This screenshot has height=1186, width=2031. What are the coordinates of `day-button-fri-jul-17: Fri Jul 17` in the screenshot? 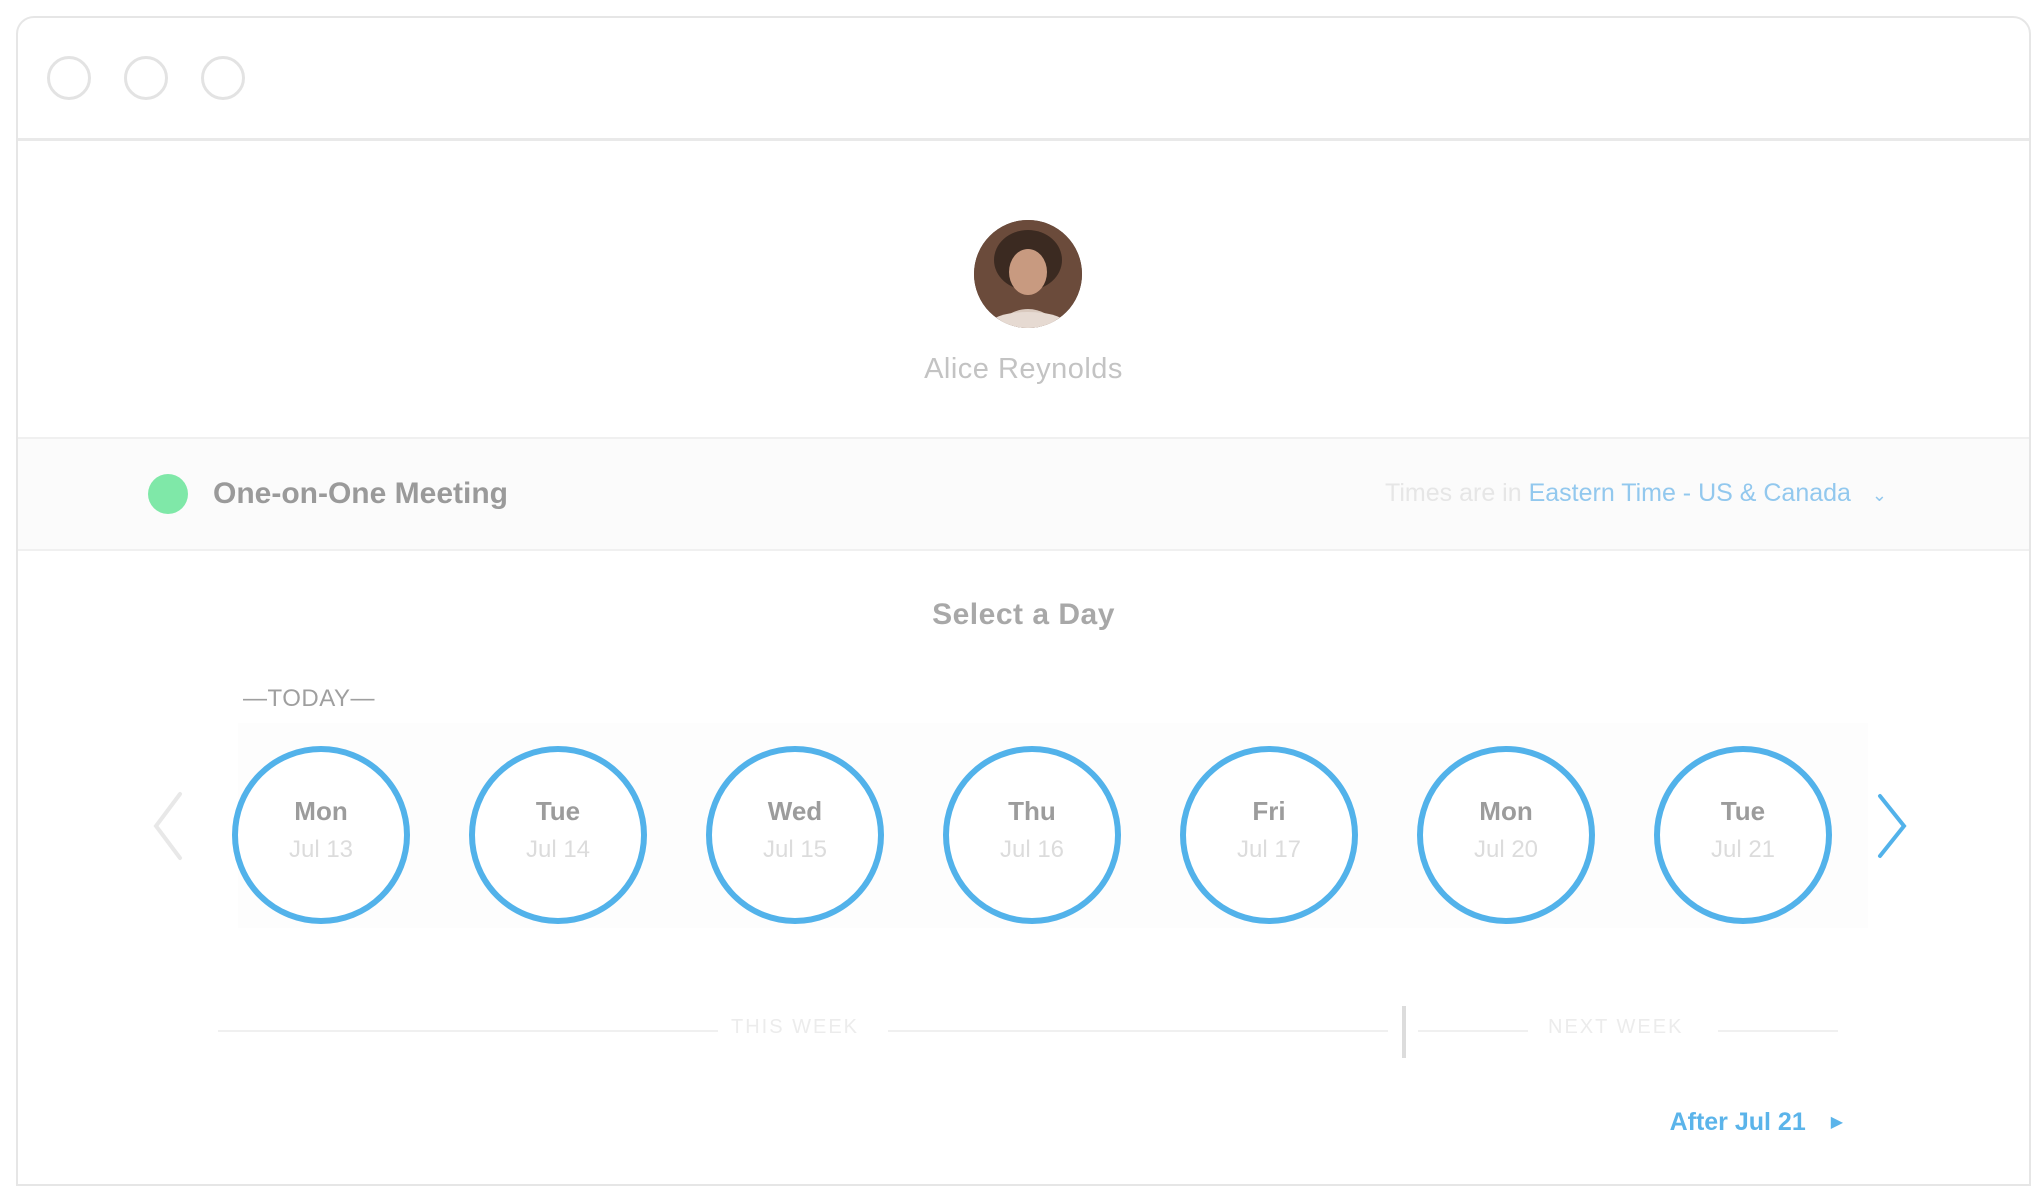 It's located at (1269, 835).